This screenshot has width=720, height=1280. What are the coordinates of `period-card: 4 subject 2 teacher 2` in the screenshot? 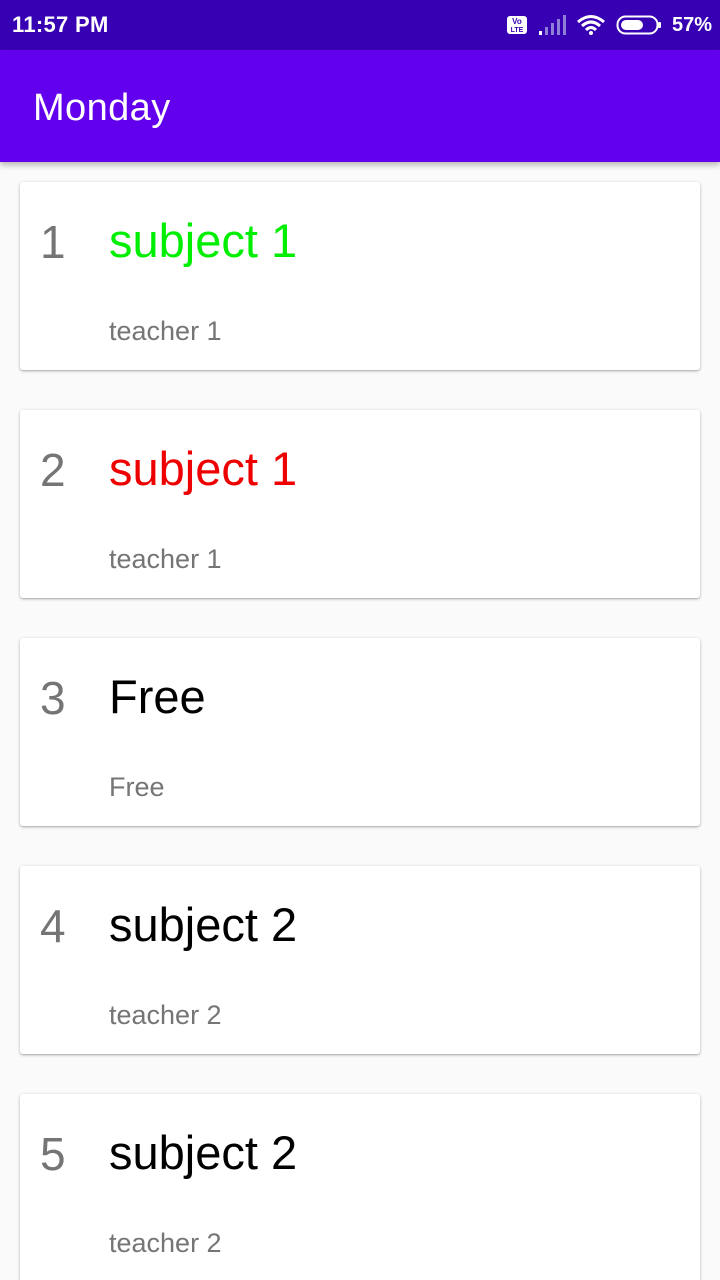 It's located at (360, 960).